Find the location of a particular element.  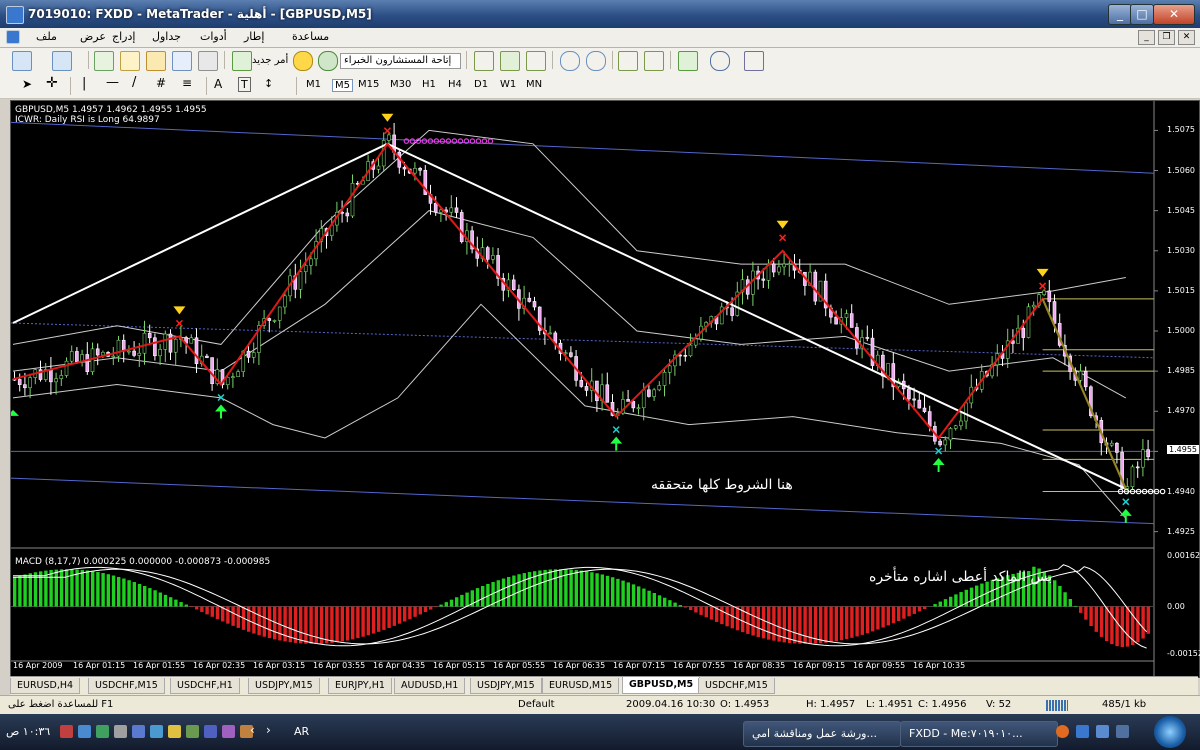

menu-item: أدوات is located at coordinates (213, 36).